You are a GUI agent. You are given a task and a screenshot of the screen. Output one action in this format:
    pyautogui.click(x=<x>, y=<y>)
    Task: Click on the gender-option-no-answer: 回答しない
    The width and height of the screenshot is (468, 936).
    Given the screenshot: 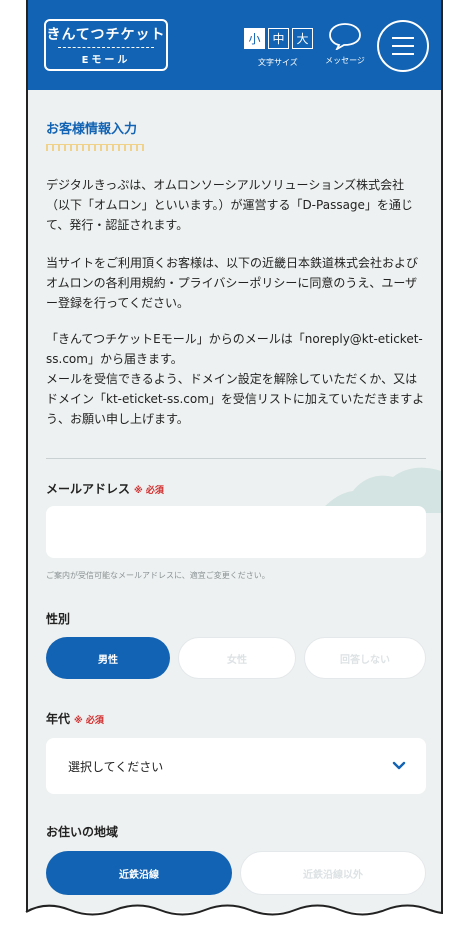 What is the action you would take?
    pyautogui.click(x=365, y=658)
    